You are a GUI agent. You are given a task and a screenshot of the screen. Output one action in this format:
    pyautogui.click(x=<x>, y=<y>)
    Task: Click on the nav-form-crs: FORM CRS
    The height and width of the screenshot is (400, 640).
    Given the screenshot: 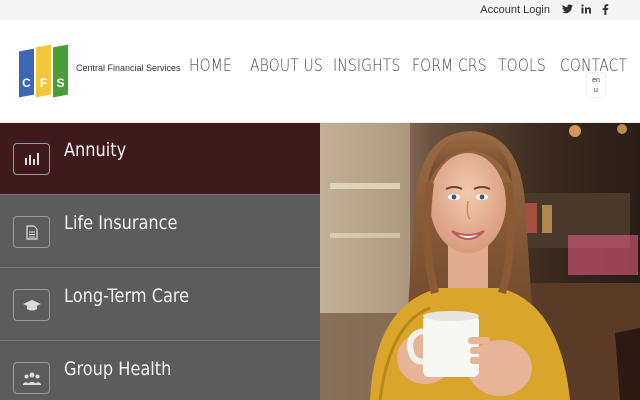 What is the action you would take?
    pyautogui.click(x=449, y=66)
    